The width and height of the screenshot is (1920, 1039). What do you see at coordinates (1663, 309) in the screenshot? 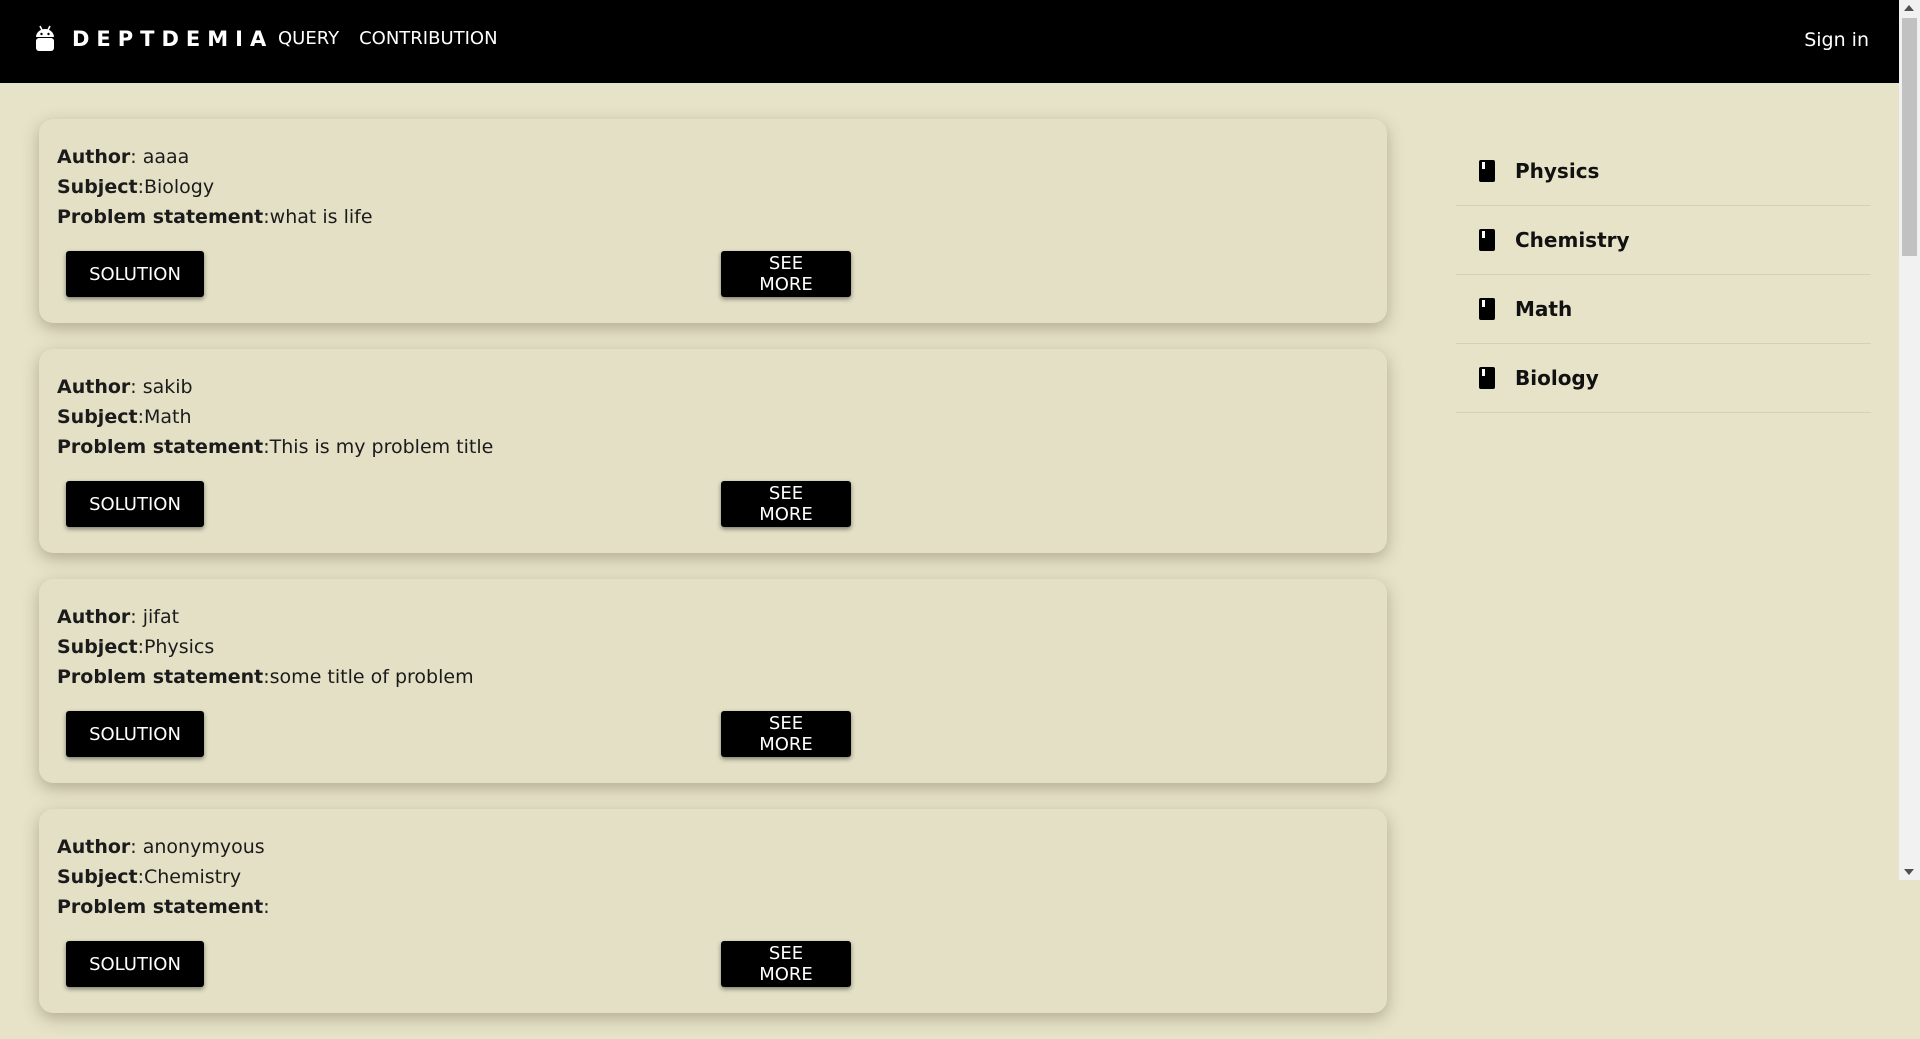
I see `sidebar-item-math: Math` at bounding box center [1663, 309].